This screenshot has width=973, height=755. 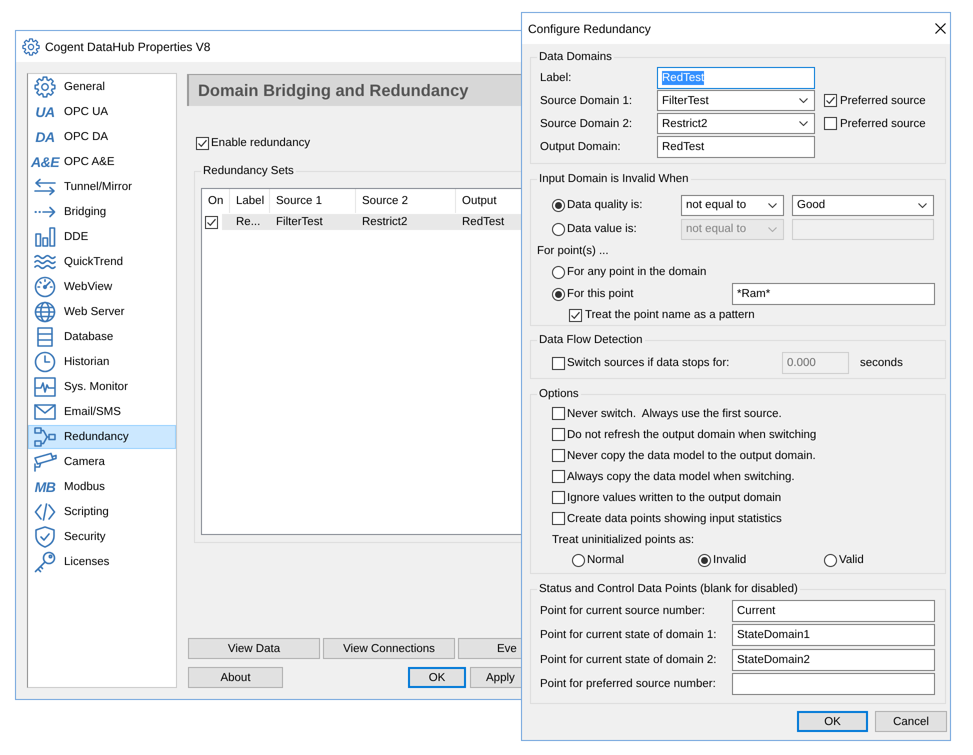 I want to click on sidebar-item: UA OPC UA, so click(x=102, y=112).